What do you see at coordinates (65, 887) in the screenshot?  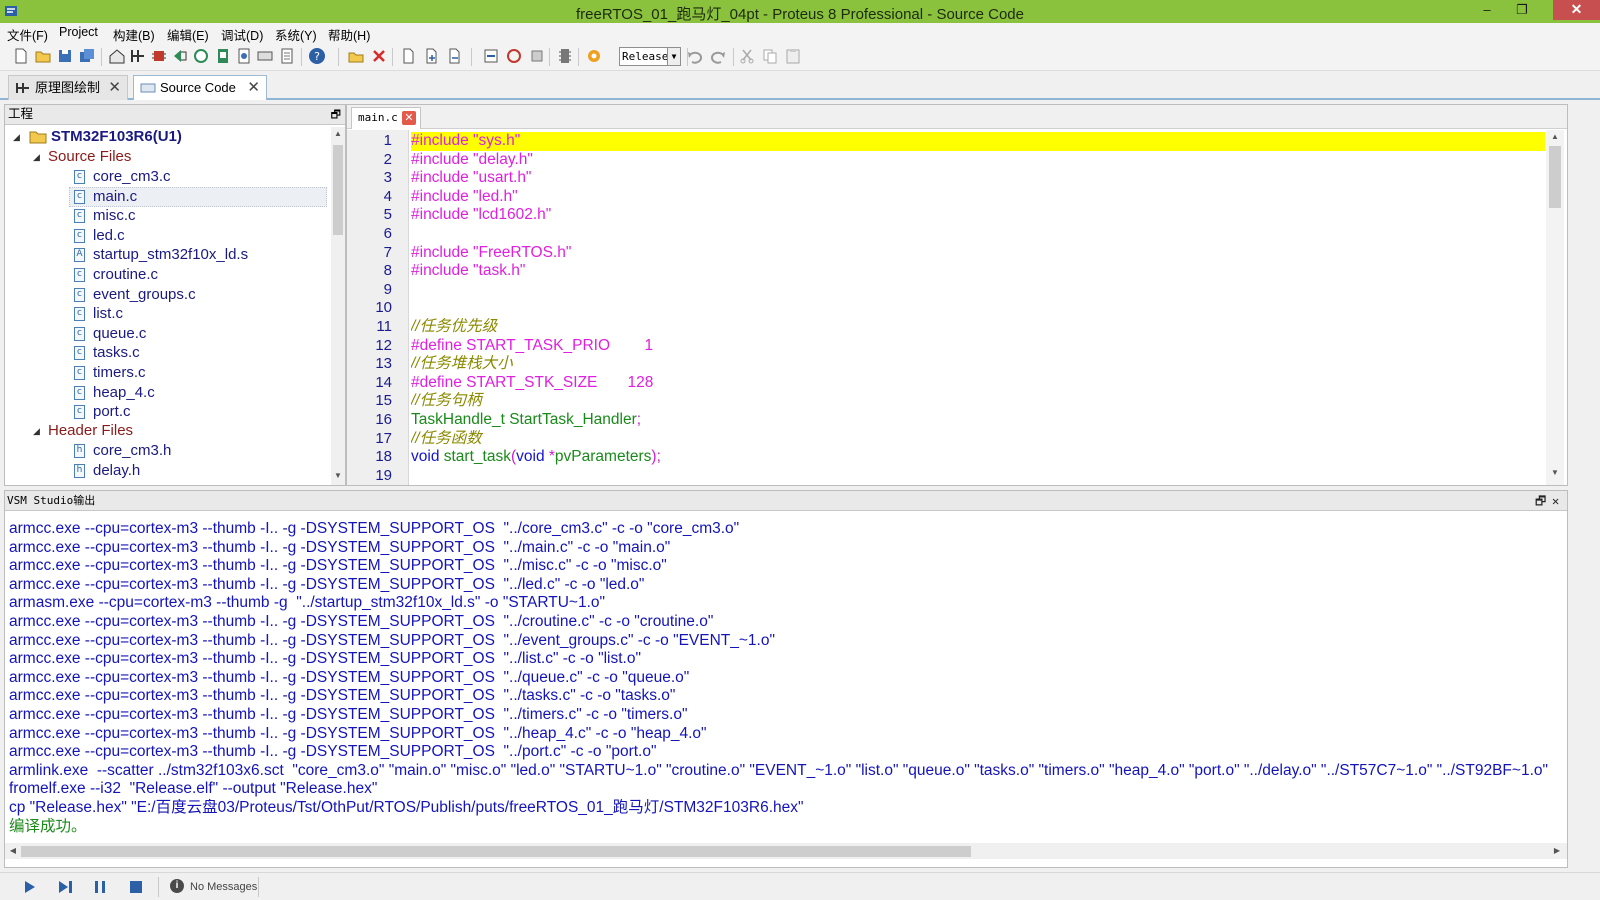 I see `step-icon` at bounding box center [65, 887].